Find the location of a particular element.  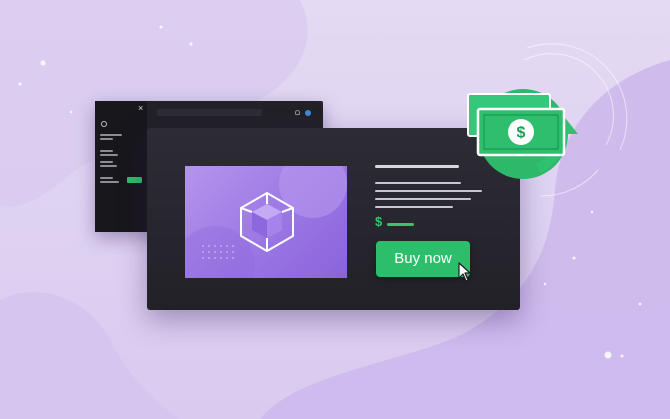

product-title is located at coordinates (417, 166).